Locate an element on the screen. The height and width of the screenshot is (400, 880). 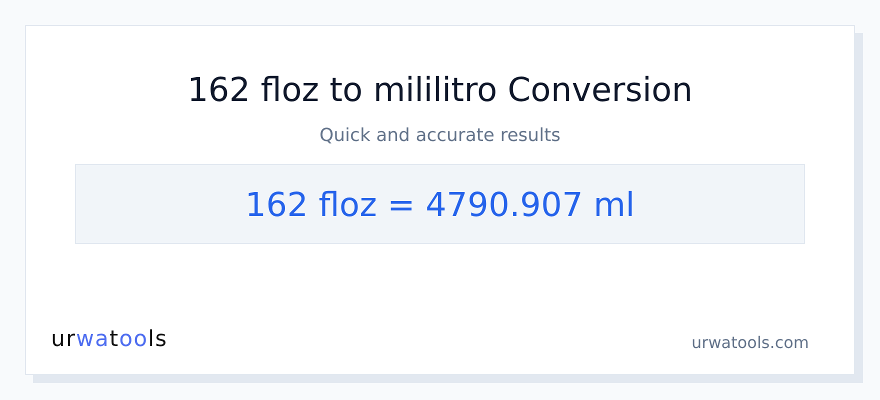
site-url: urwatools.com is located at coordinates (750, 342).